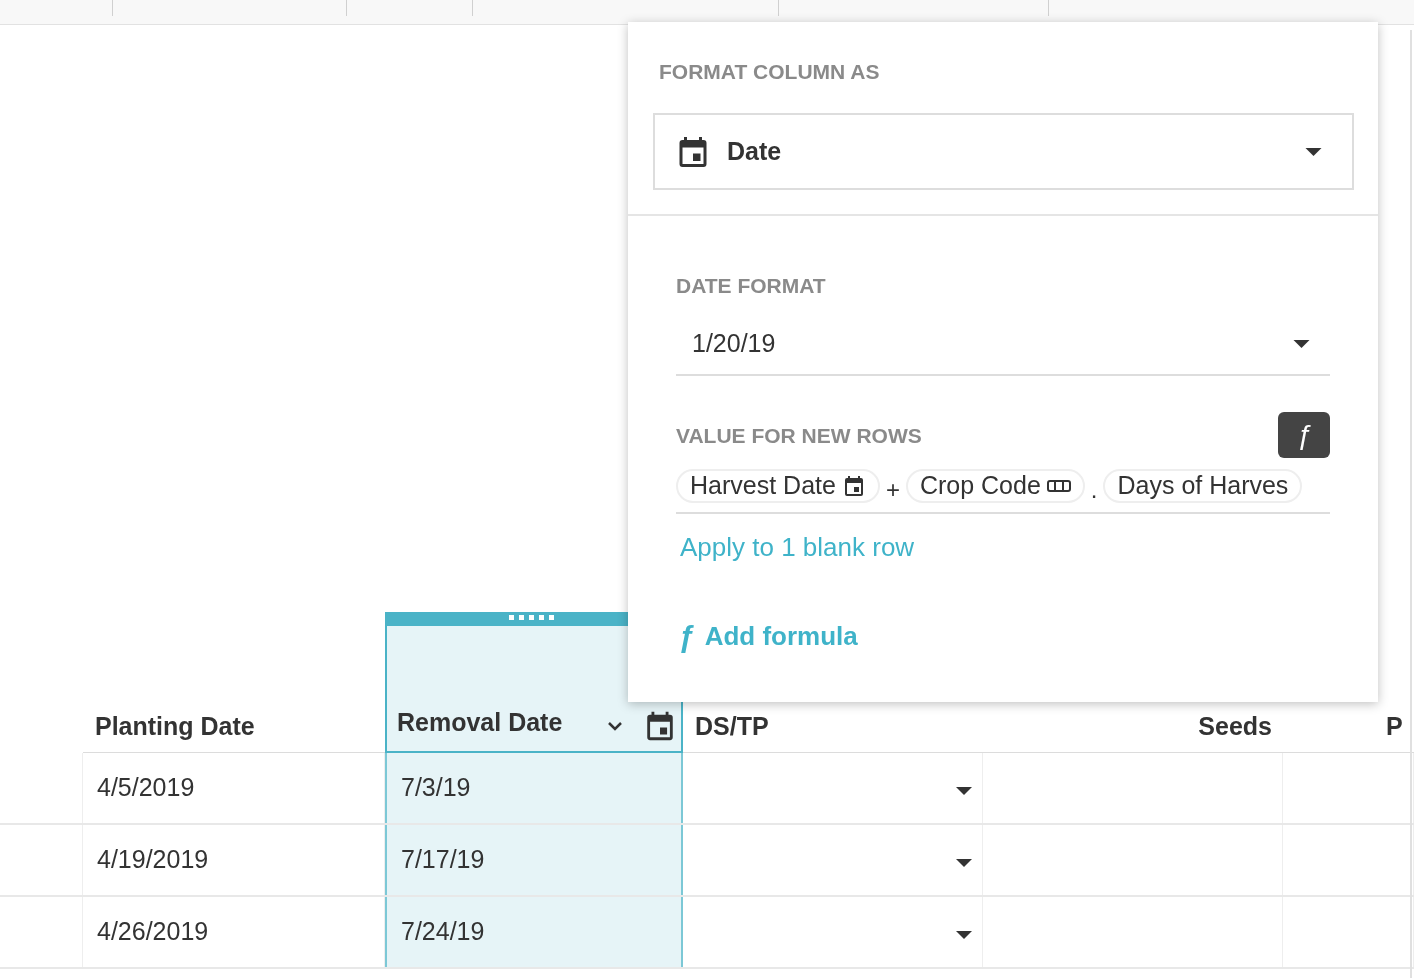 The width and height of the screenshot is (1414, 978). I want to click on formula-button: ƒ, so click(1304, 435).